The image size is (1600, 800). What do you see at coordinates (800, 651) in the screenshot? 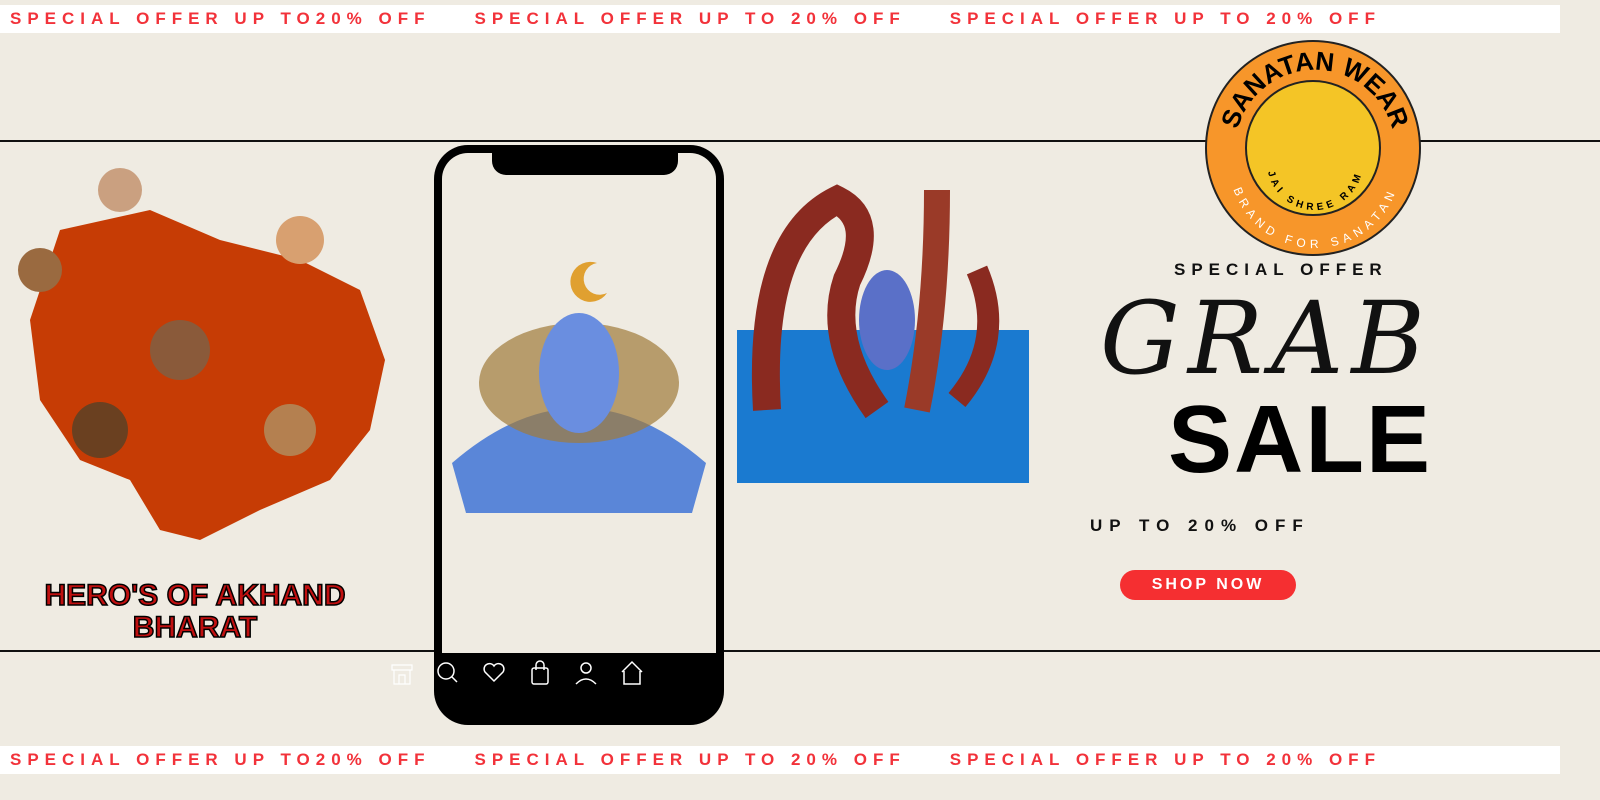
I see `divider-bottom` at bounding box center [800, 651].